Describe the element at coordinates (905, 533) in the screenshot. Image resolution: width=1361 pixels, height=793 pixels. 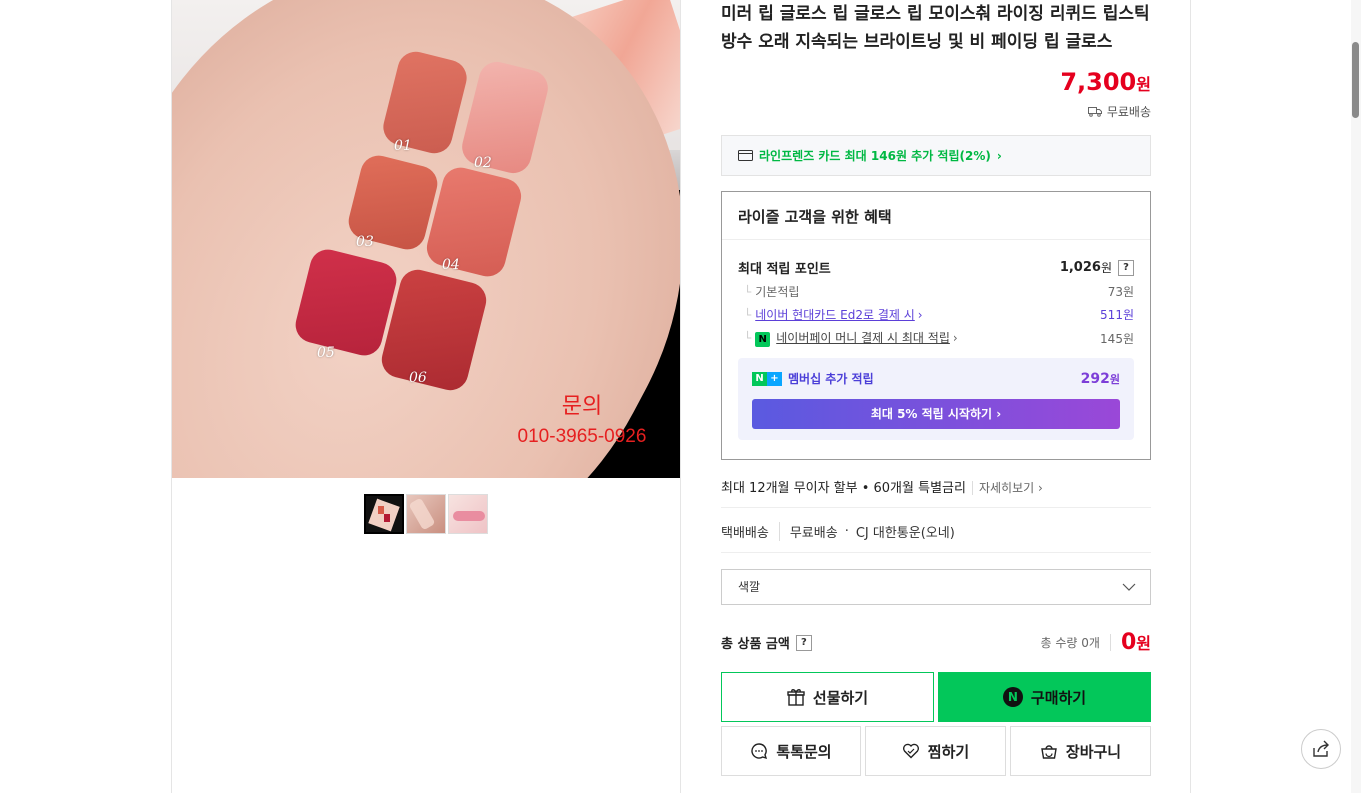
I see `delivery-carrier: CJ 대한통운(오네)` at that location.